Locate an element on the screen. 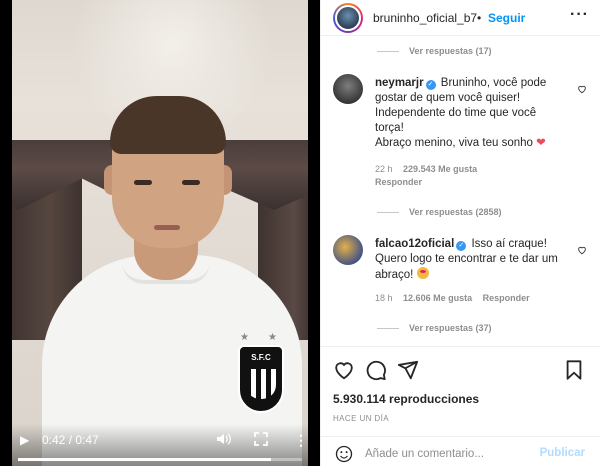  post-timestamp: HACE UN DÍA is located at coordinates (361, 418).